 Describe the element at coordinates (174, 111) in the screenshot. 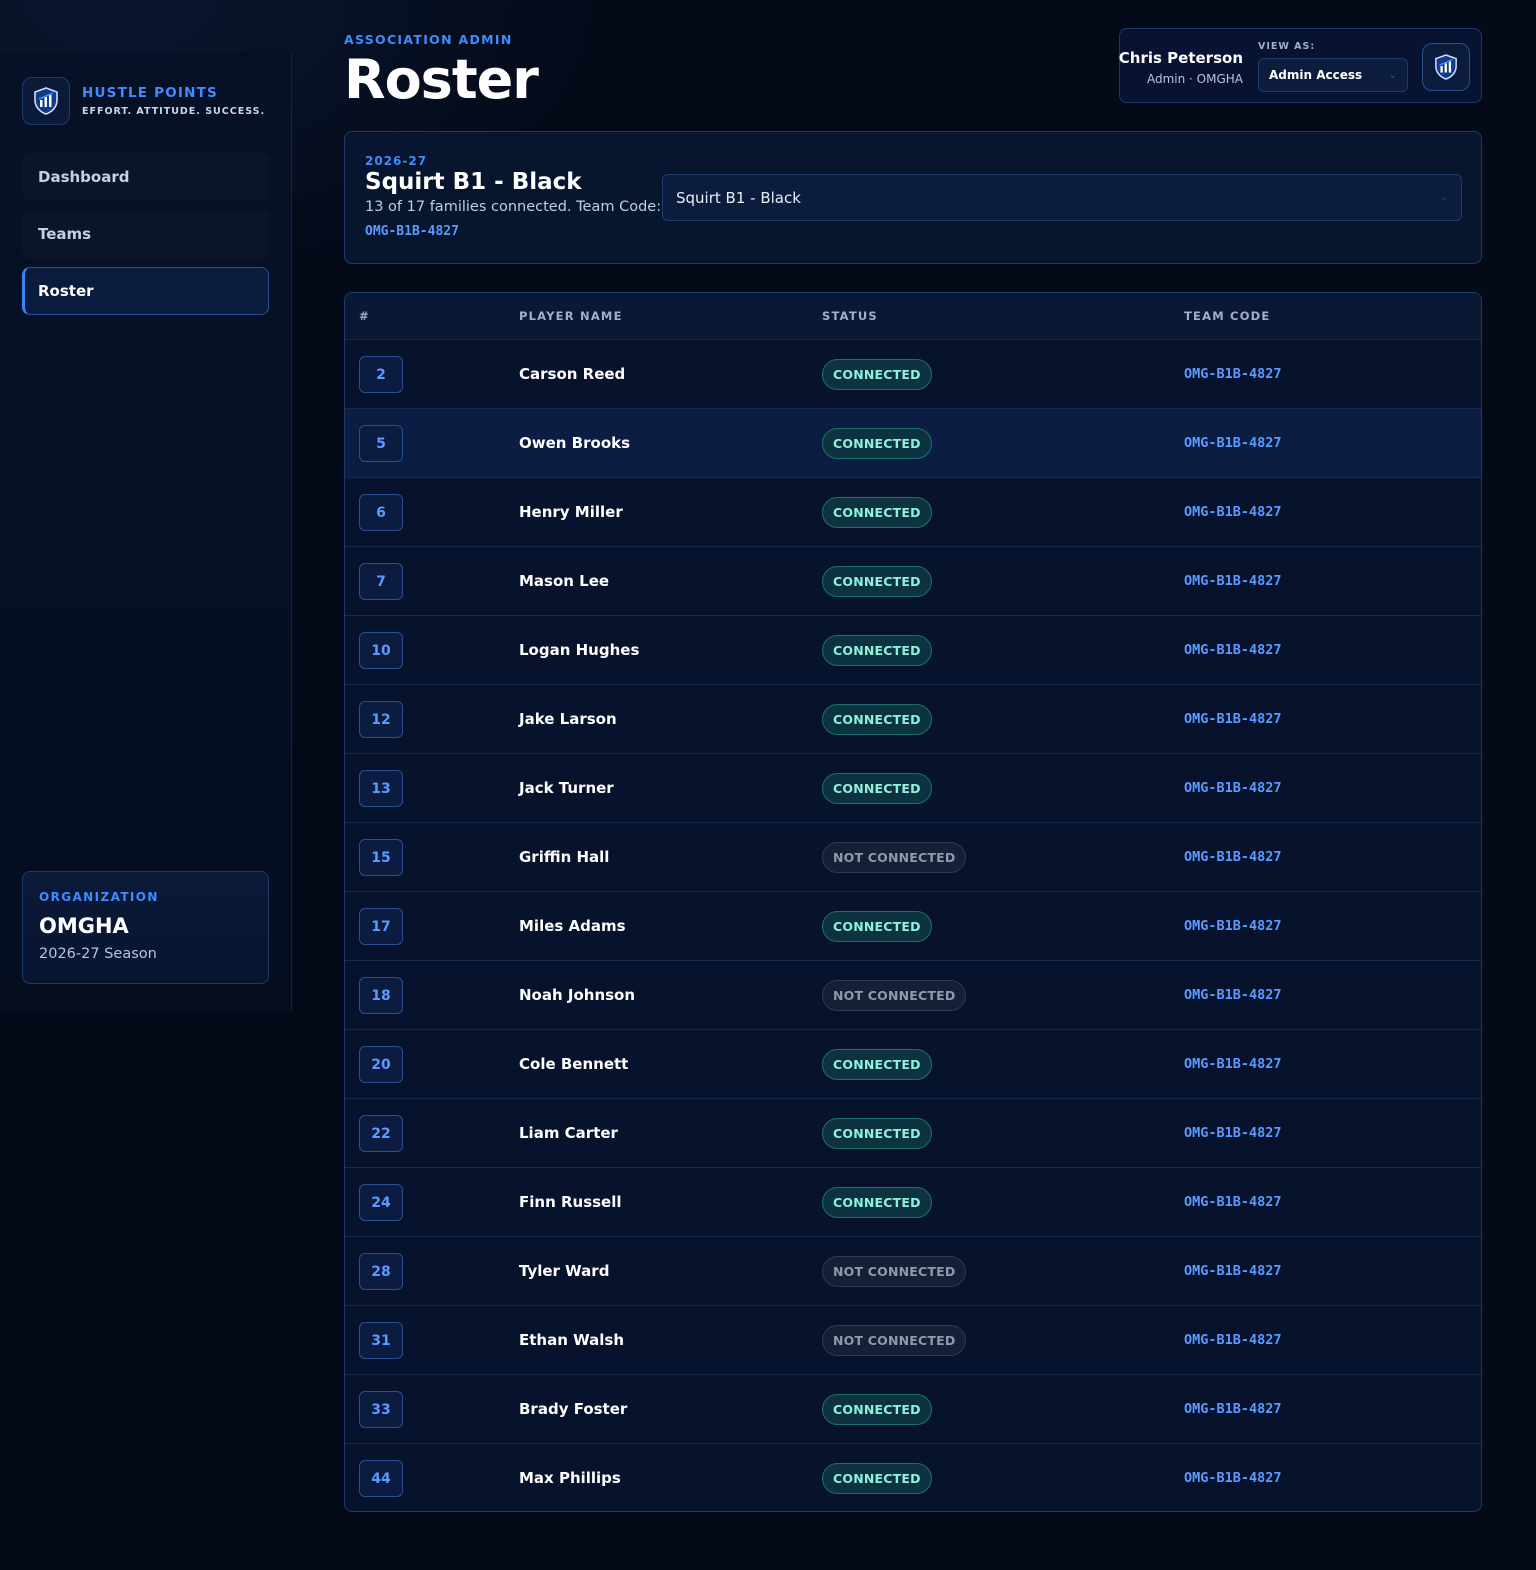

I see `brand-tagline: EFFORT. ATTITUDE. SUCCESS.` at that location.